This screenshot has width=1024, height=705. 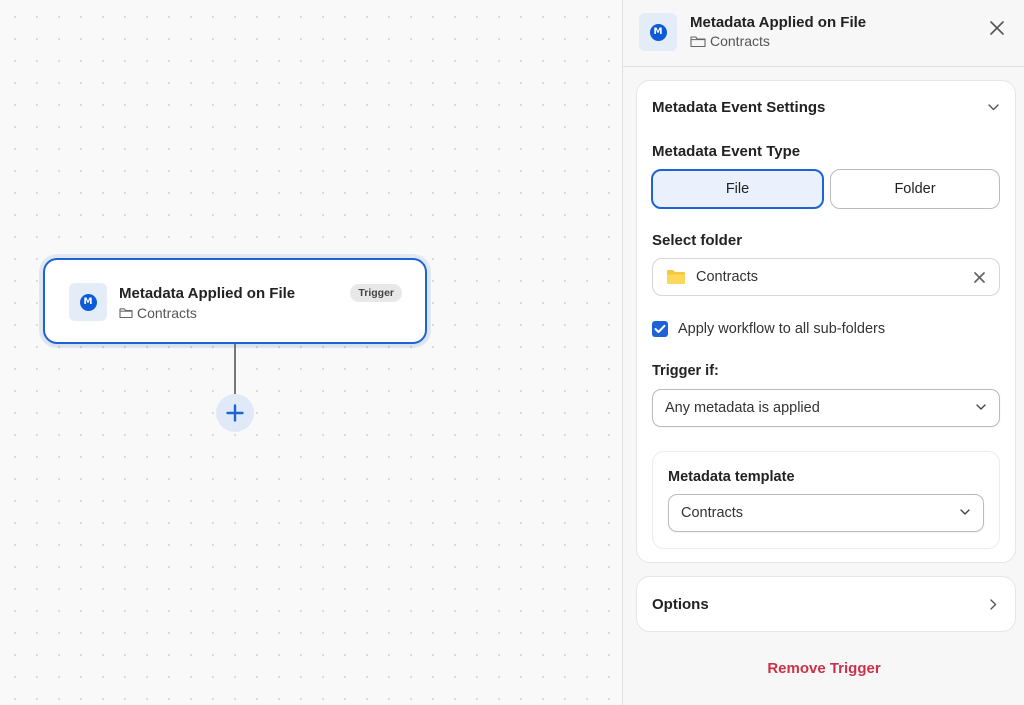 I want to click on trigger-badge: Trigger, so click(x=376, y=293).